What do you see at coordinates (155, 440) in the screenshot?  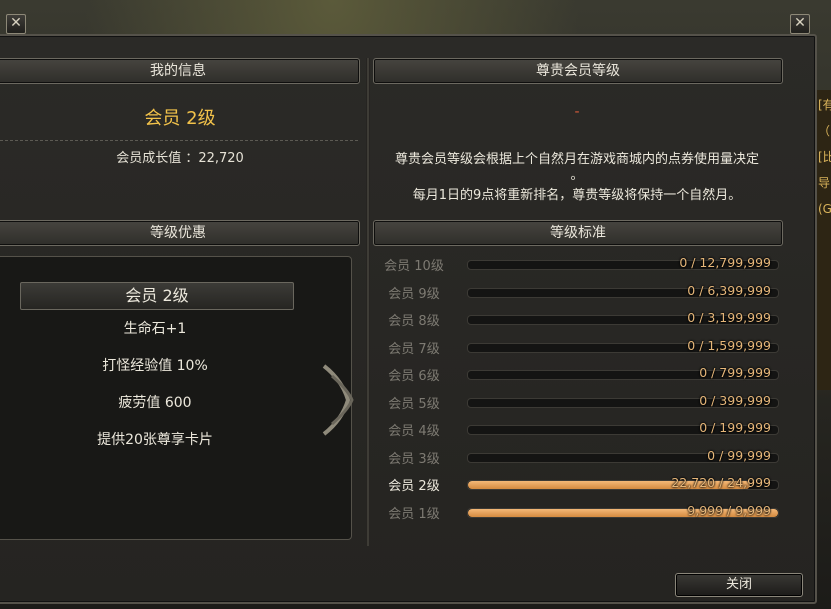 I see `benefit-item: 提供20张尊享卡片` at bounding box center [155, 440].